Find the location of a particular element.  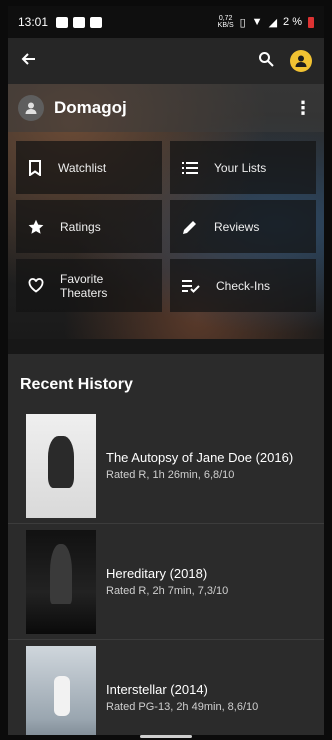

tile-watchlist: Watchlist is located at coordinates (89, 167).